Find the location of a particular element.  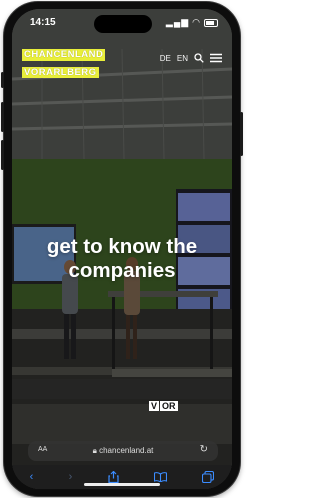

dynamic-island is located at coordinates (123, 24).